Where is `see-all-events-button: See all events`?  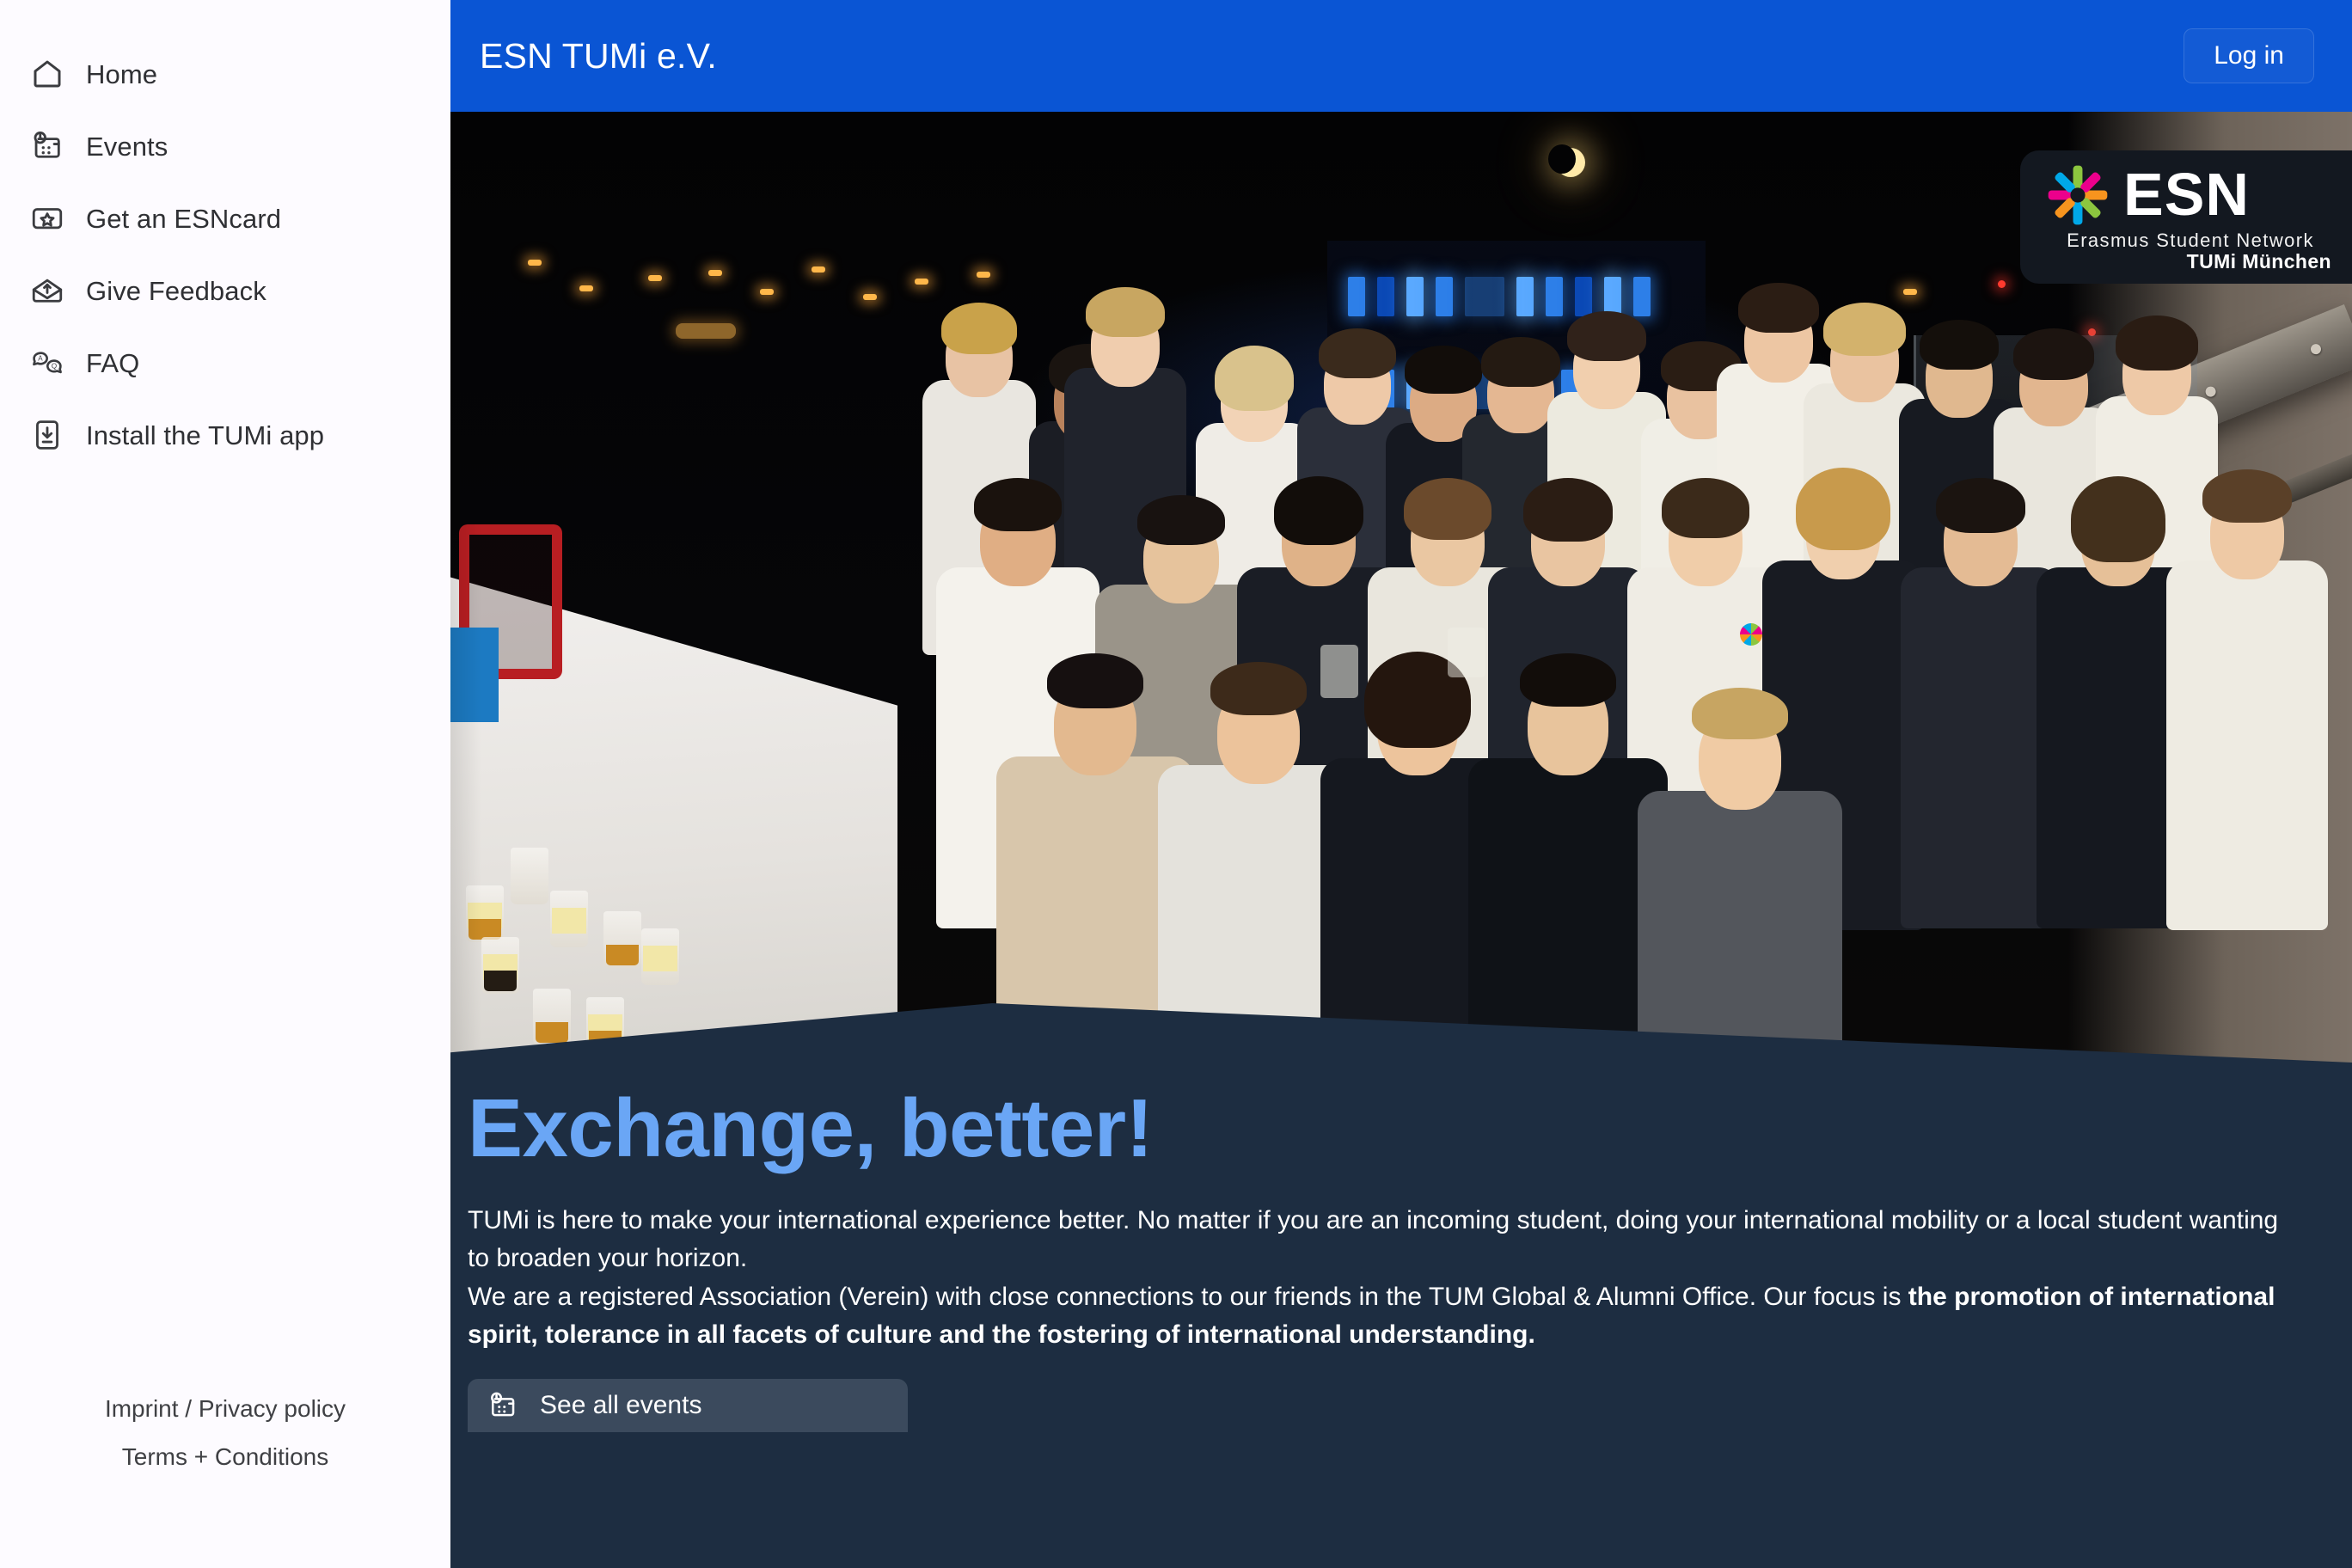 see-all-events-button: See all events is located at coordinates (688, 1405).